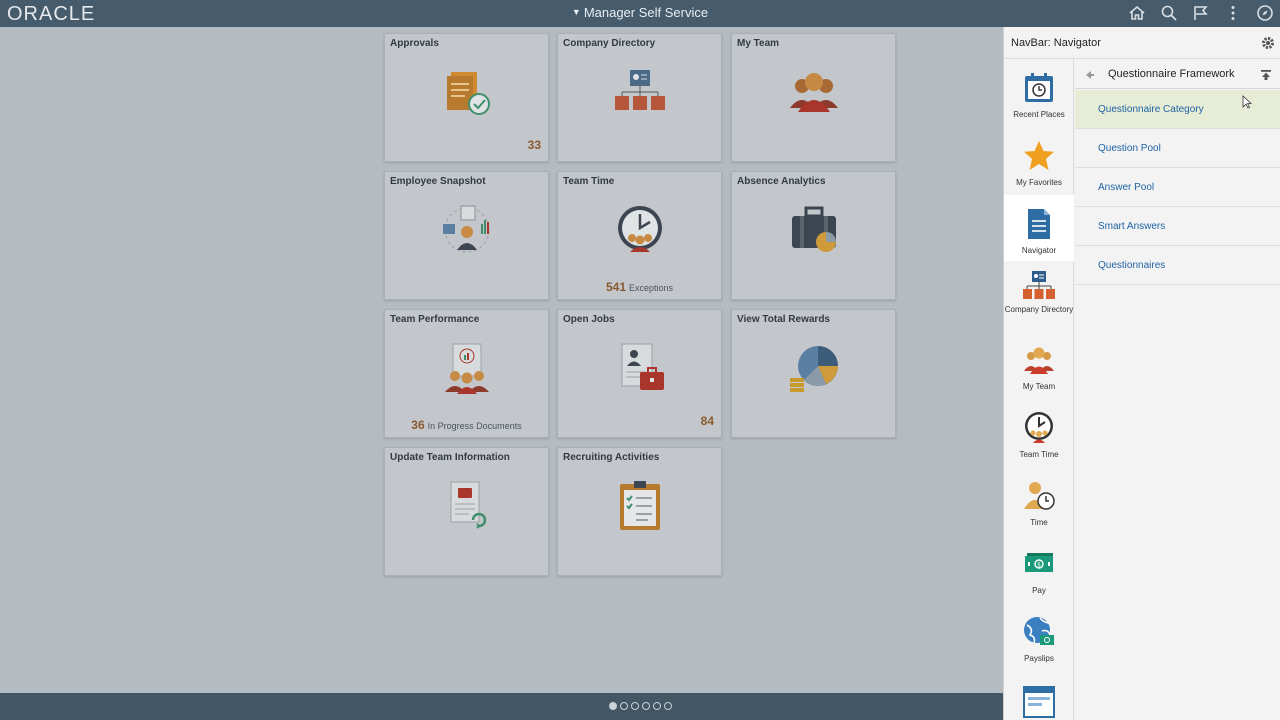  I want to click on absence-analytics-icon, so click(814, 230).